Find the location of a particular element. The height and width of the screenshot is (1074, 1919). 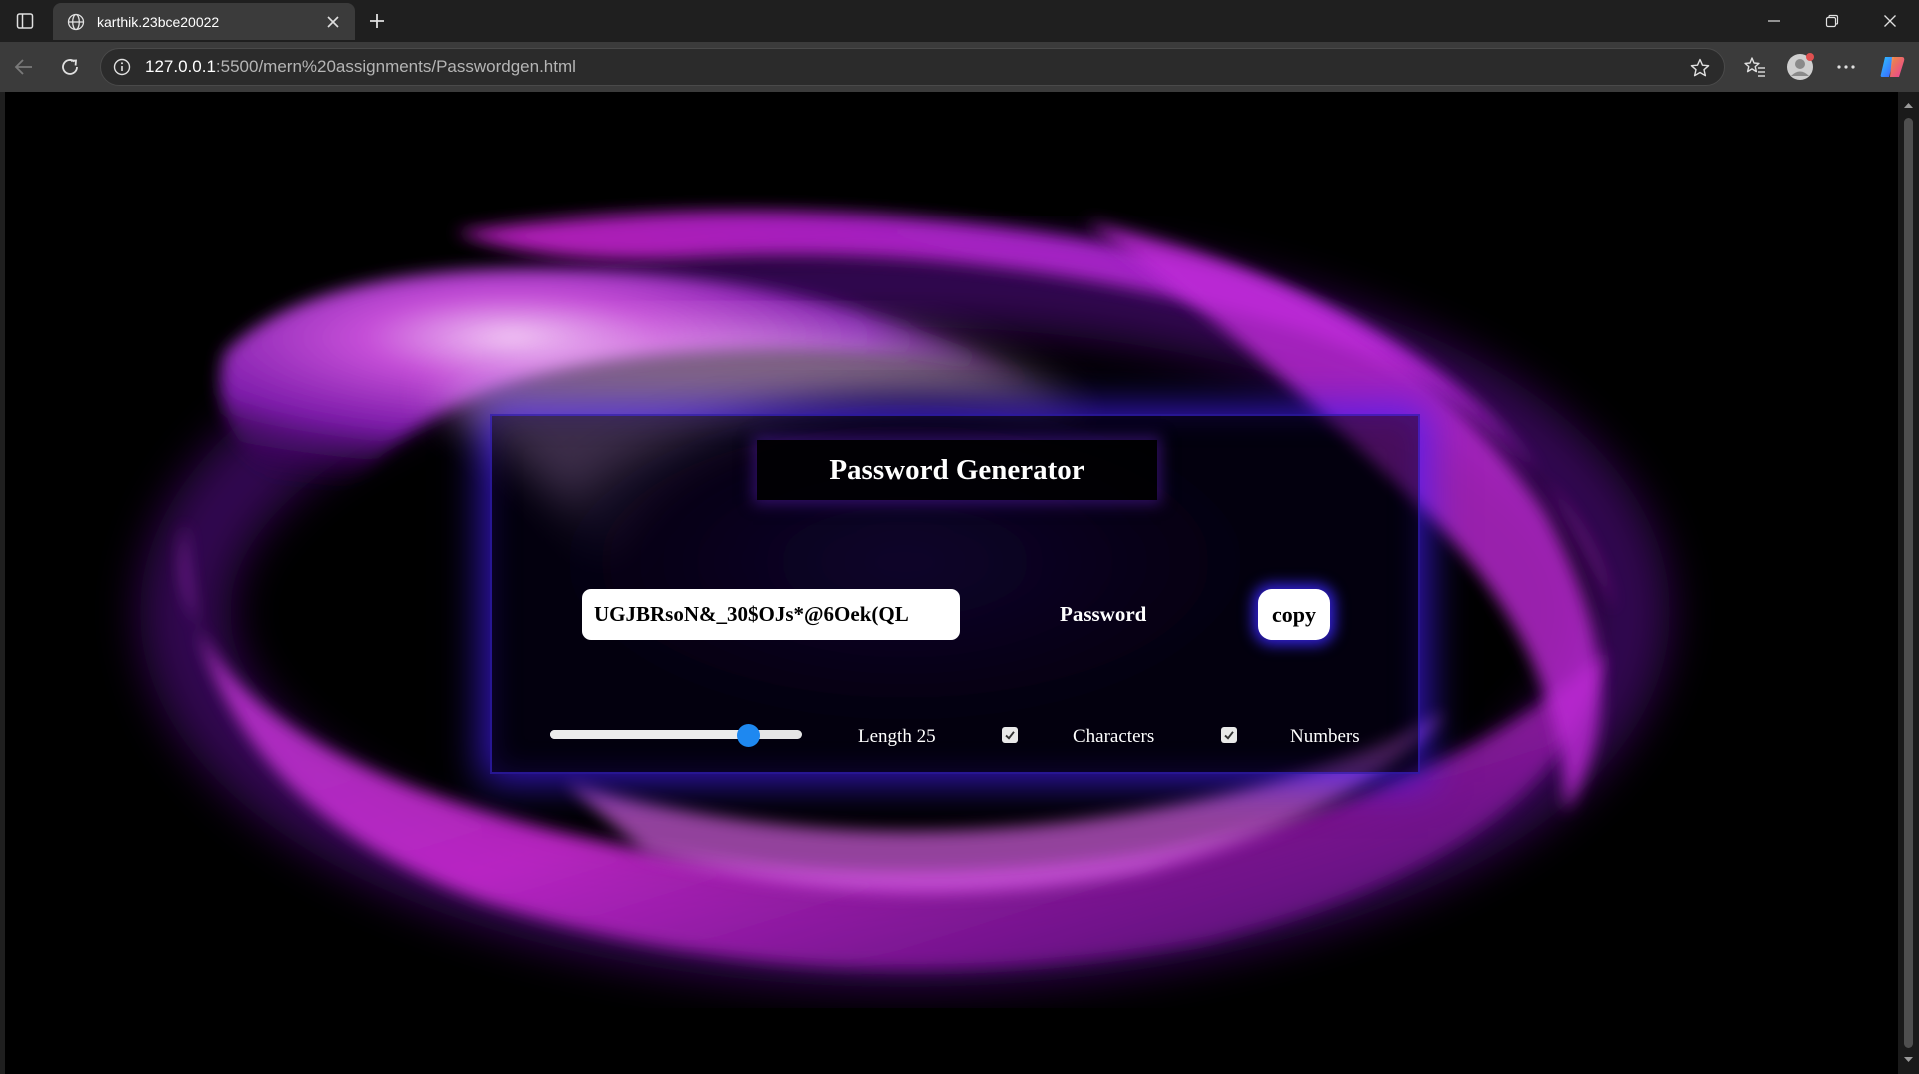

length-slider is located at coordinates (676, 735).